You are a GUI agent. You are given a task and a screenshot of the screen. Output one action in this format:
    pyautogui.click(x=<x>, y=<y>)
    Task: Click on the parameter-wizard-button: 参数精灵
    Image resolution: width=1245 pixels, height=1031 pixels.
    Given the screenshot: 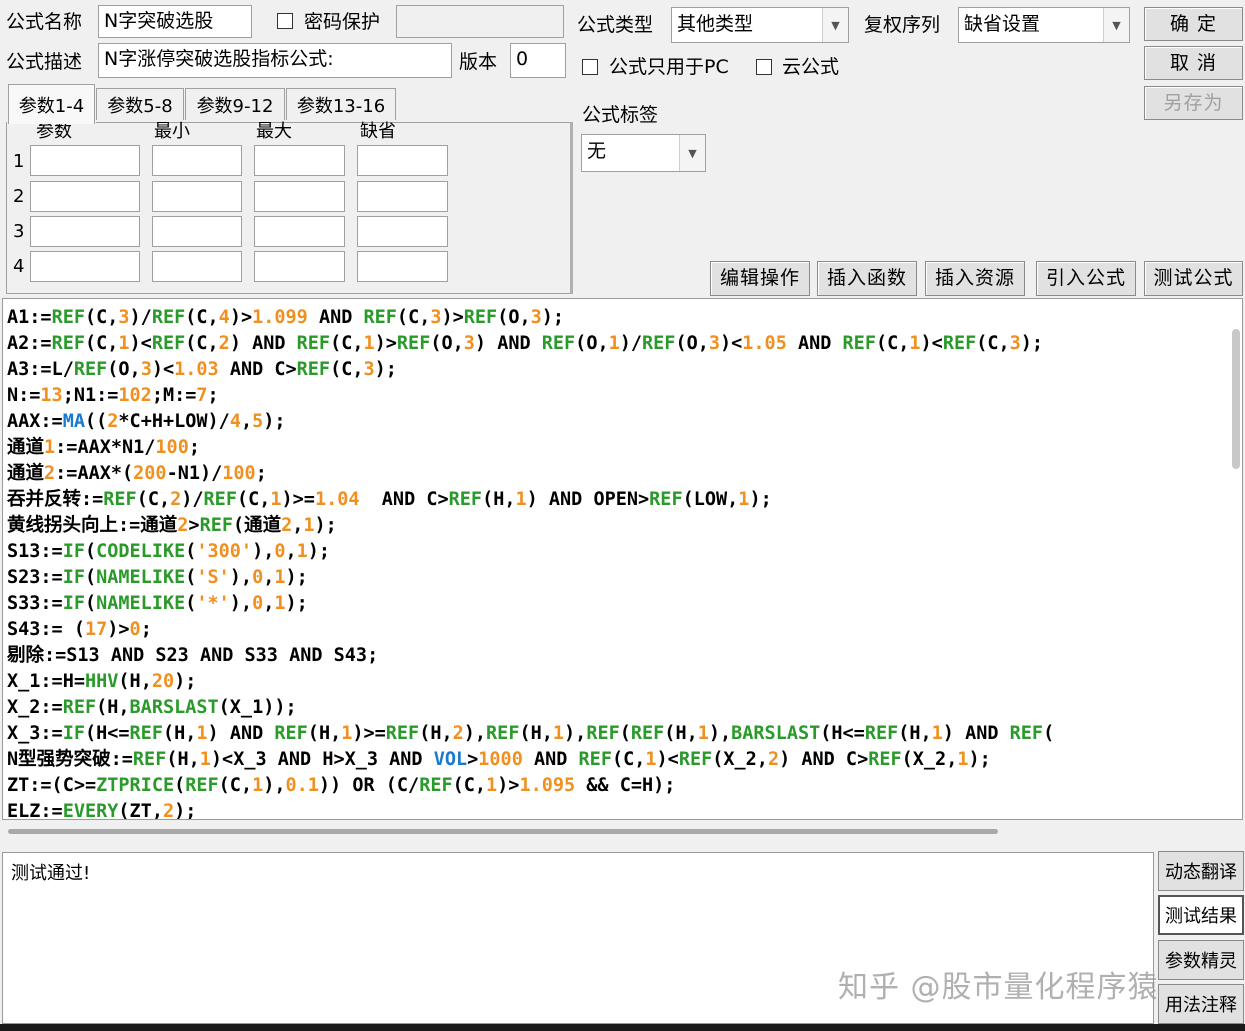 What is the action you would take?
    pyautogui.click(x=1201, y=960)
    